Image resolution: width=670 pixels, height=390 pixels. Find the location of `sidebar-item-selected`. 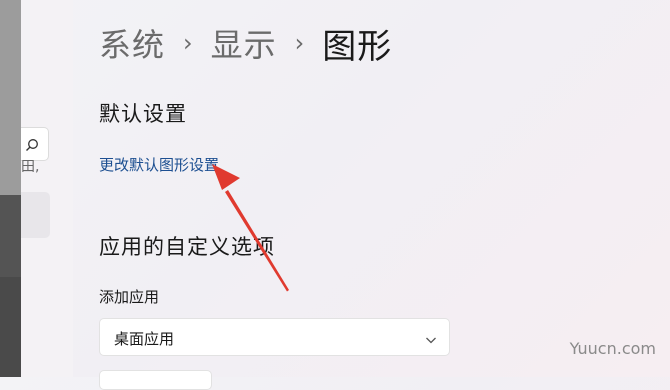

sidebar-item-selected is located at coordinates (35, 215).